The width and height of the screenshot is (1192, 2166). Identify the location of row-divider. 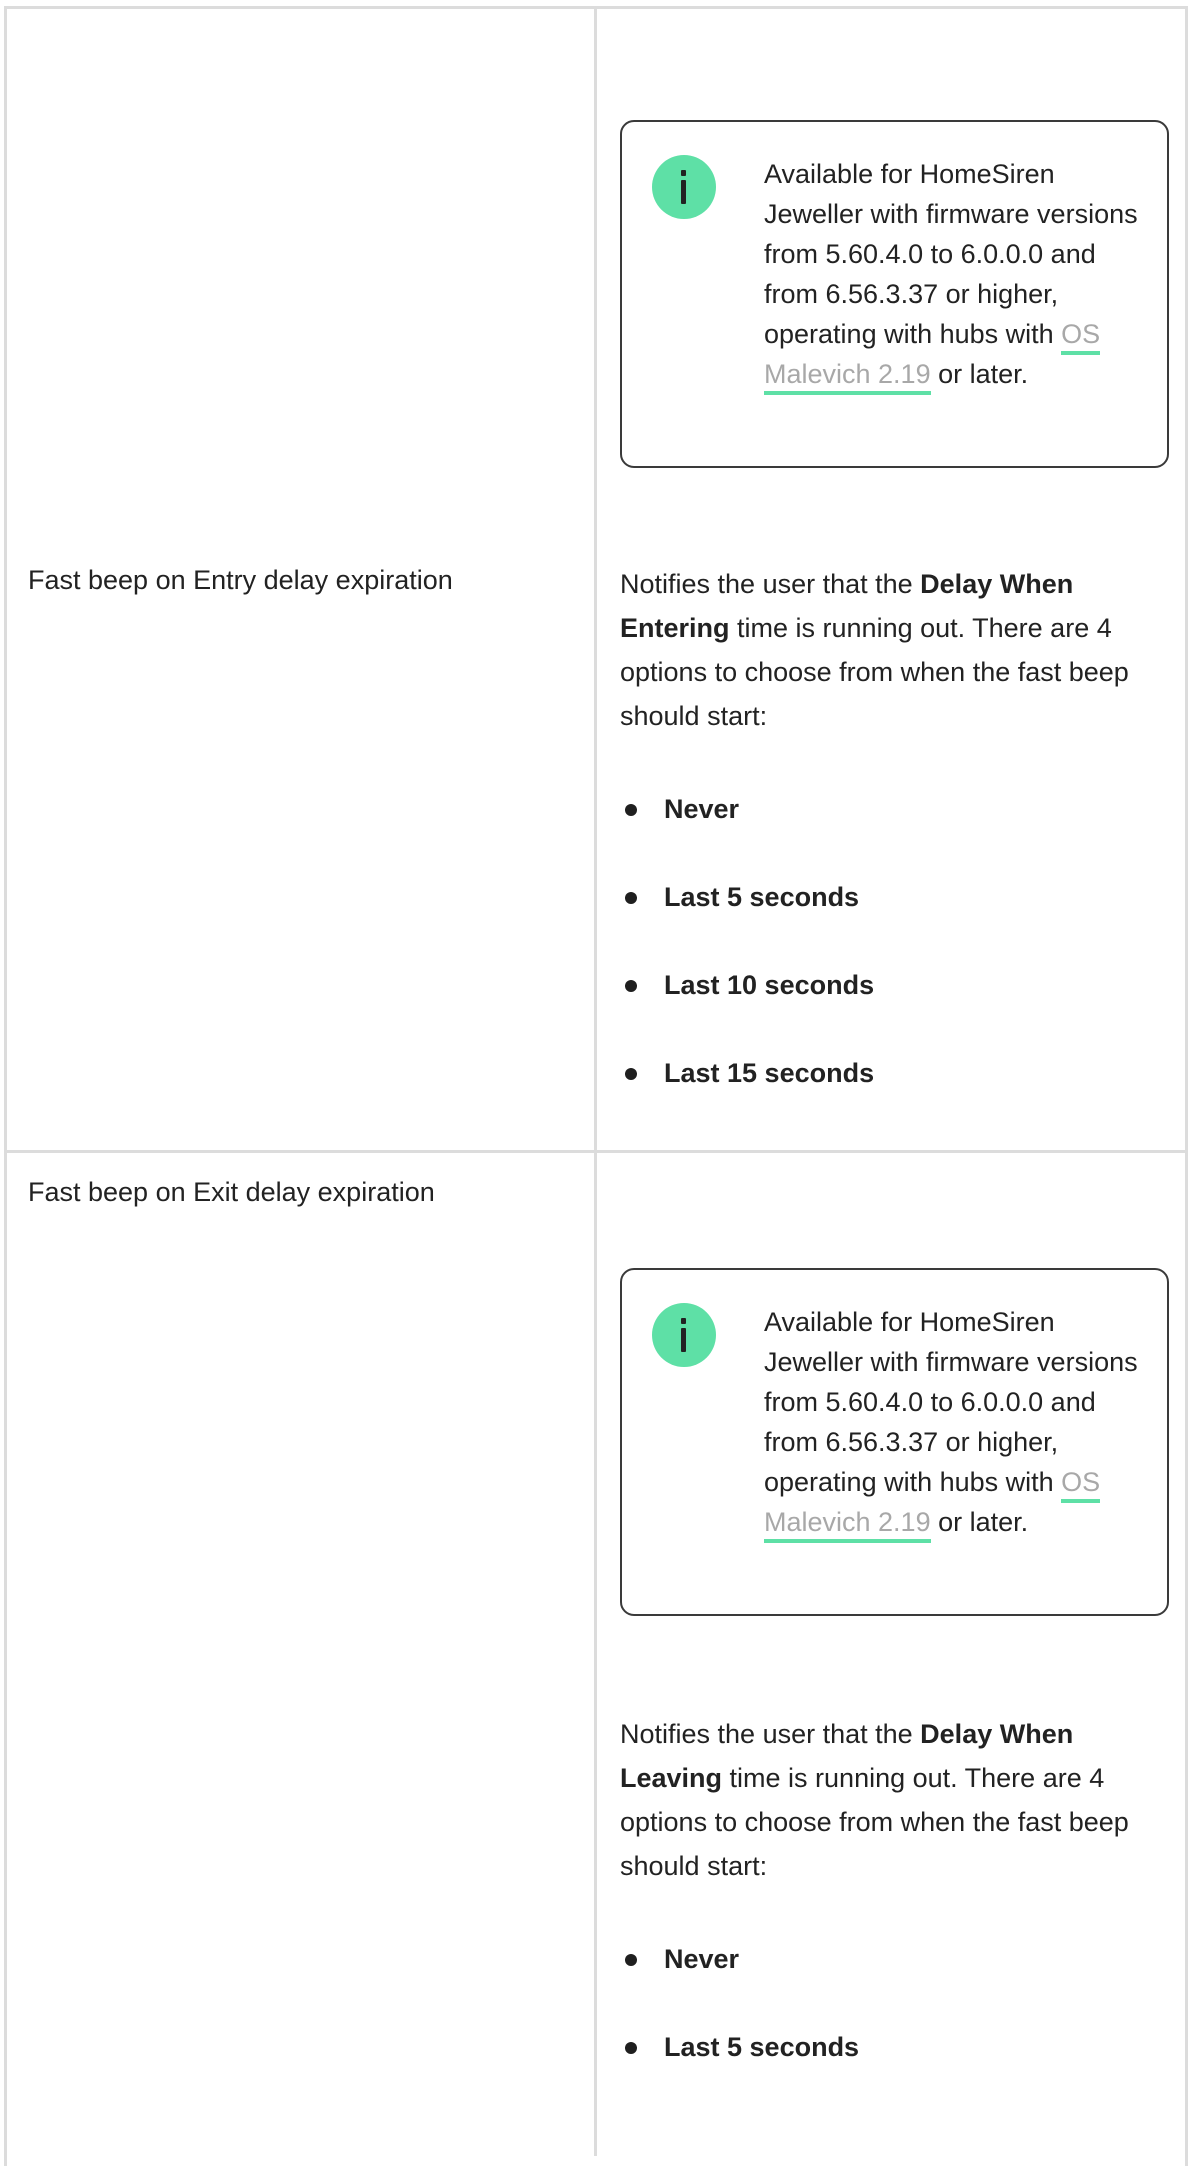
(596, 1151).